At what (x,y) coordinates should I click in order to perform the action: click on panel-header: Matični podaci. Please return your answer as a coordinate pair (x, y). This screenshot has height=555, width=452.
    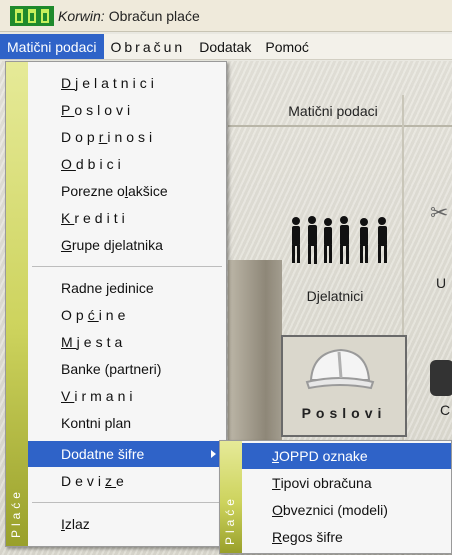
    Looking at the image, I should click on (333, 111).